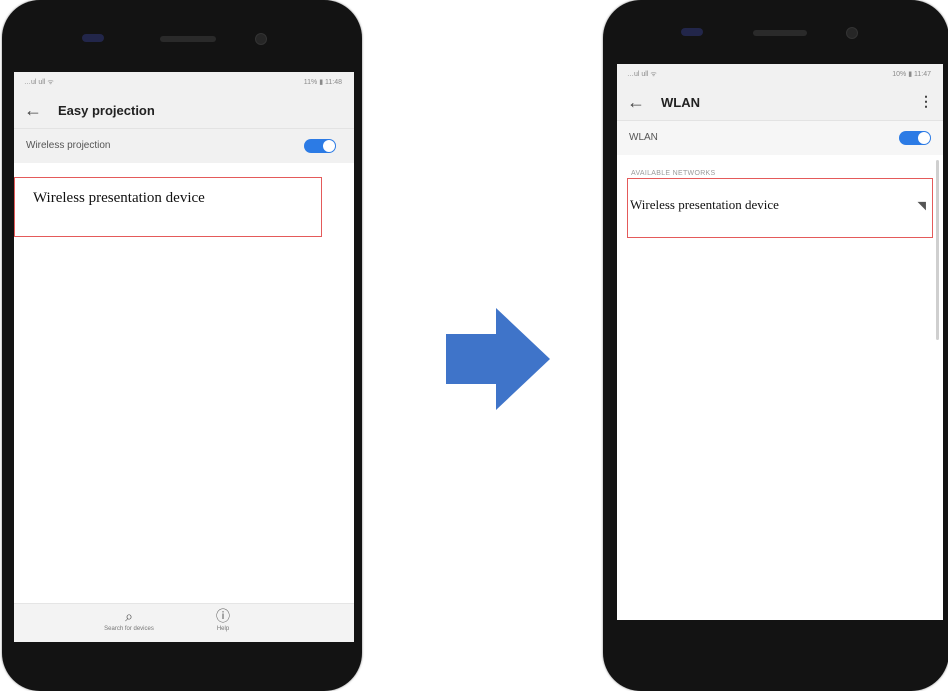  What do you see at coordinates (106, 110) in the screenshot?
I see `page-title: Easy projection` at bounding box center [106, 110].